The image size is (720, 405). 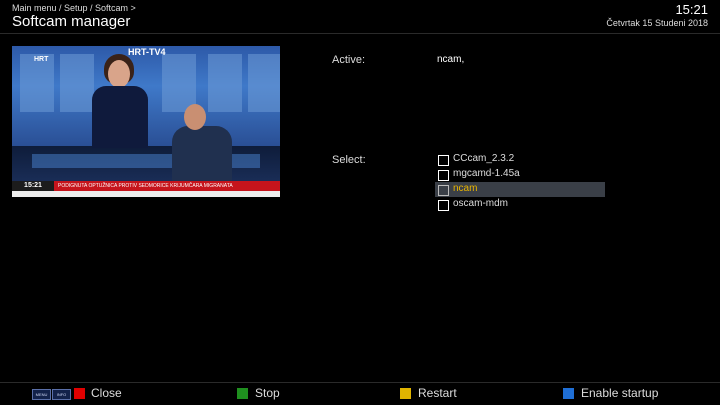 I want to click on blue-key-icon, so click(x=568, y=393).